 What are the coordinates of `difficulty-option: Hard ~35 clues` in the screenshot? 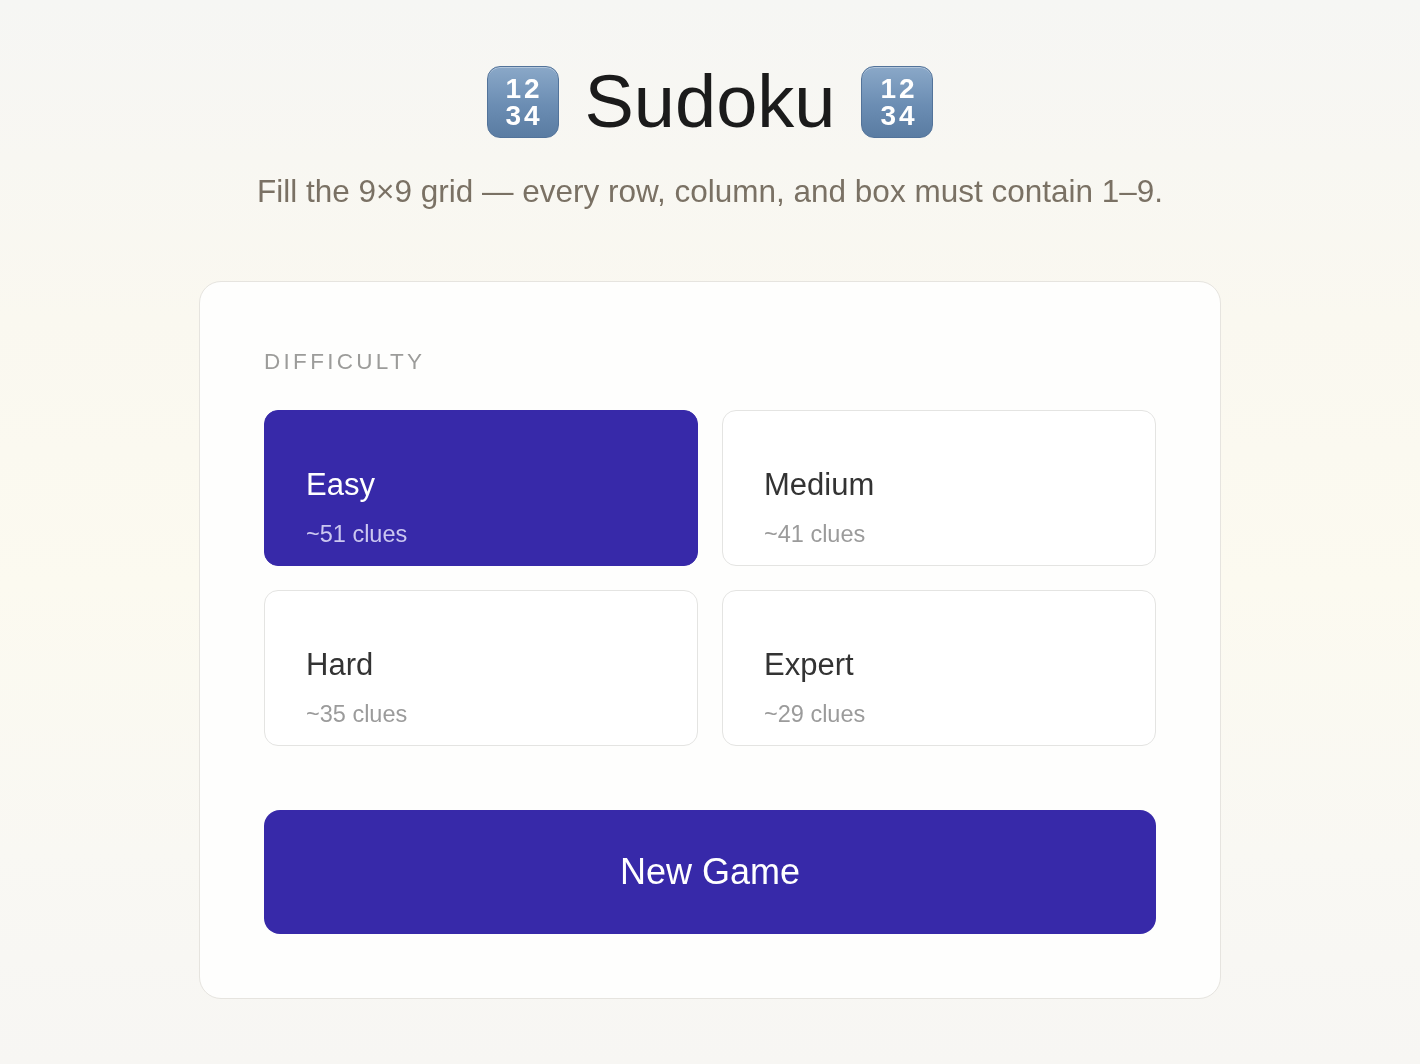 It's located at (481, 668).